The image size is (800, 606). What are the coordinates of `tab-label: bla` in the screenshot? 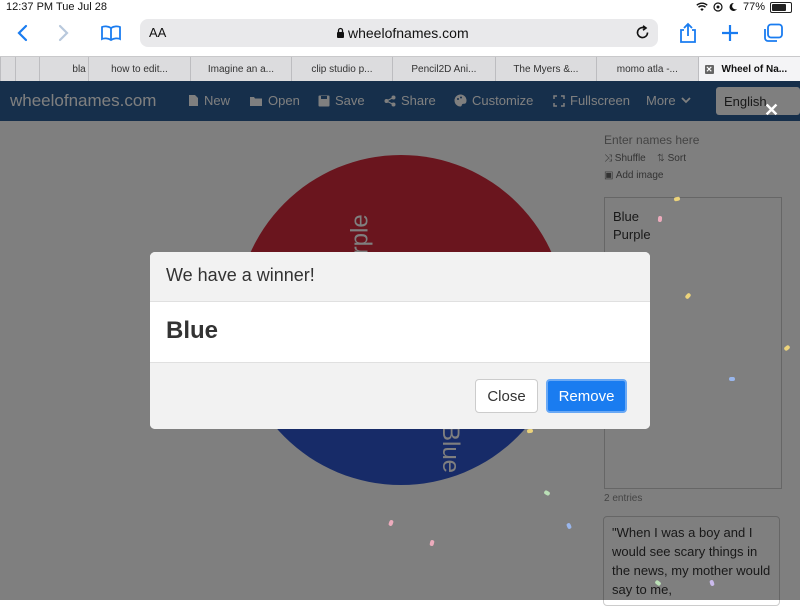 It's located at (79, 69).